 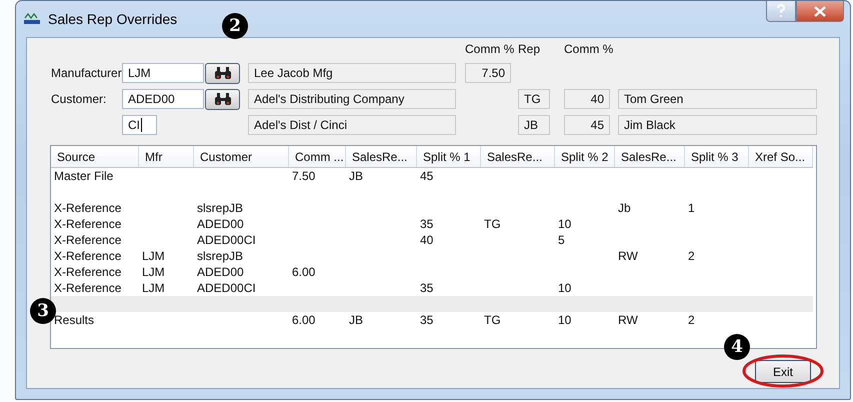 I want to click on help-icon, so click(x=781, y=11).